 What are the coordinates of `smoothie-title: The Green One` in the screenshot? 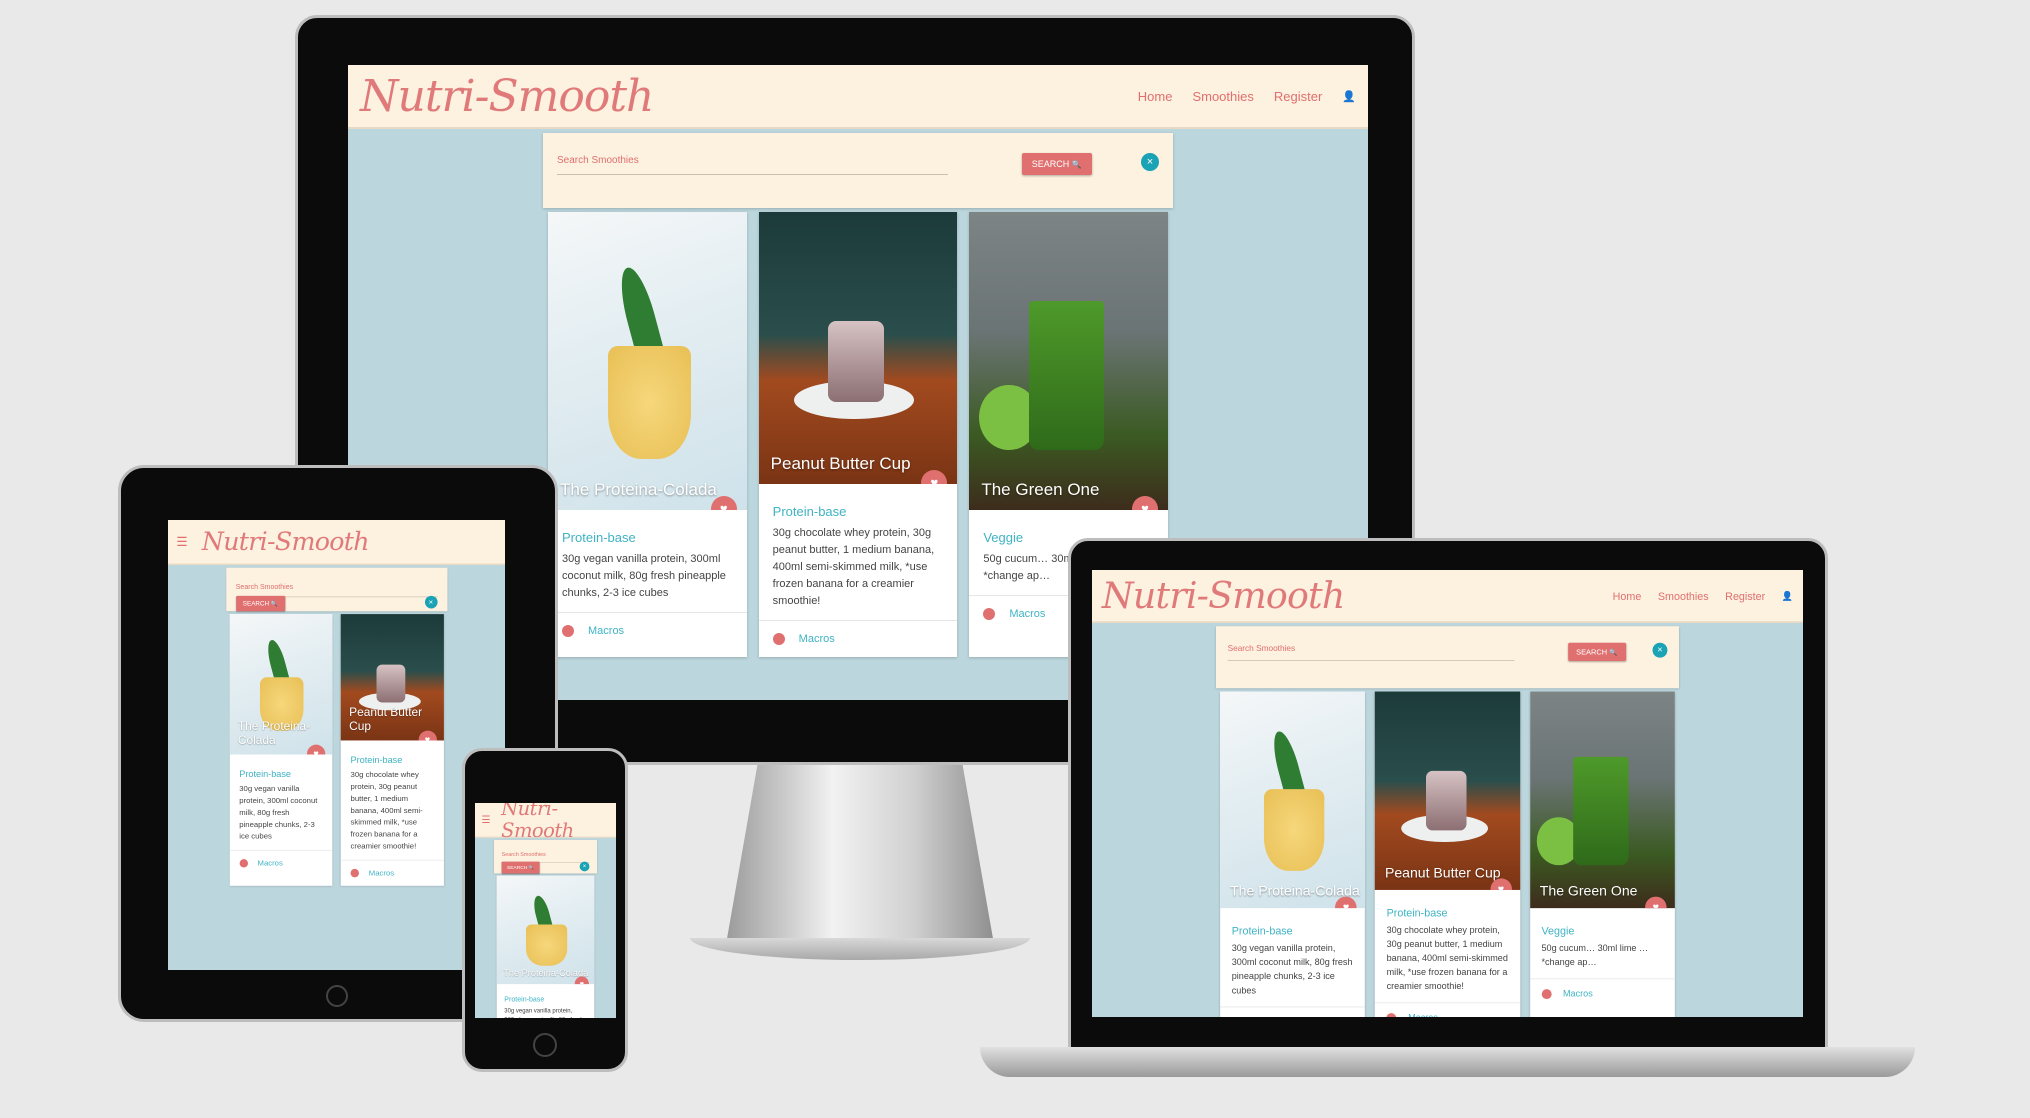 It's located at (1588, 891).